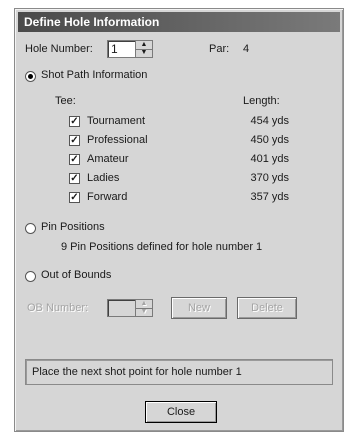  Describe the element at coordinates (269, 159) in the screenshot. I see `tee-length-amateur: 401 yds` at that location.